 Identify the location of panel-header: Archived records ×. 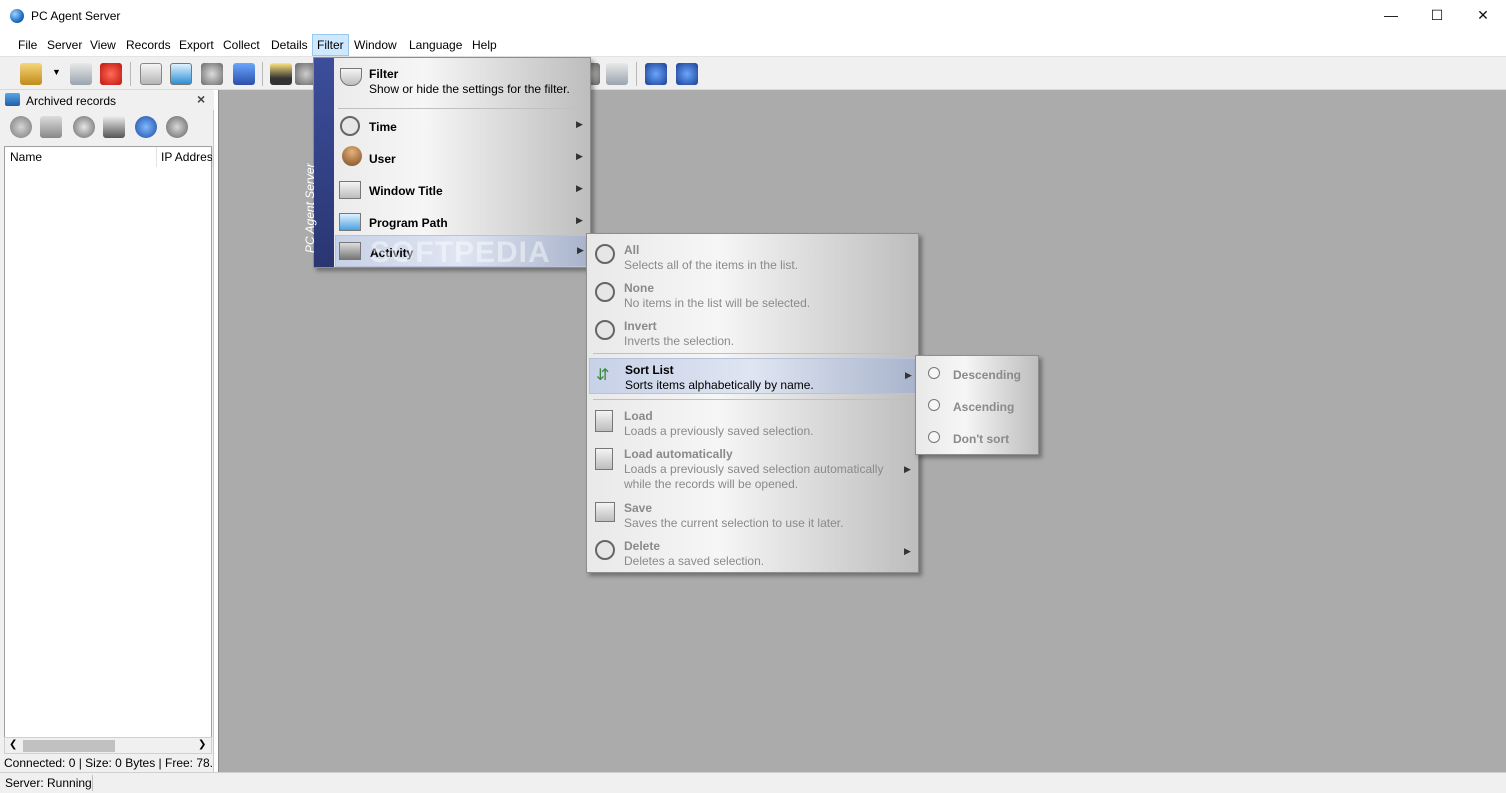
(107, 100).